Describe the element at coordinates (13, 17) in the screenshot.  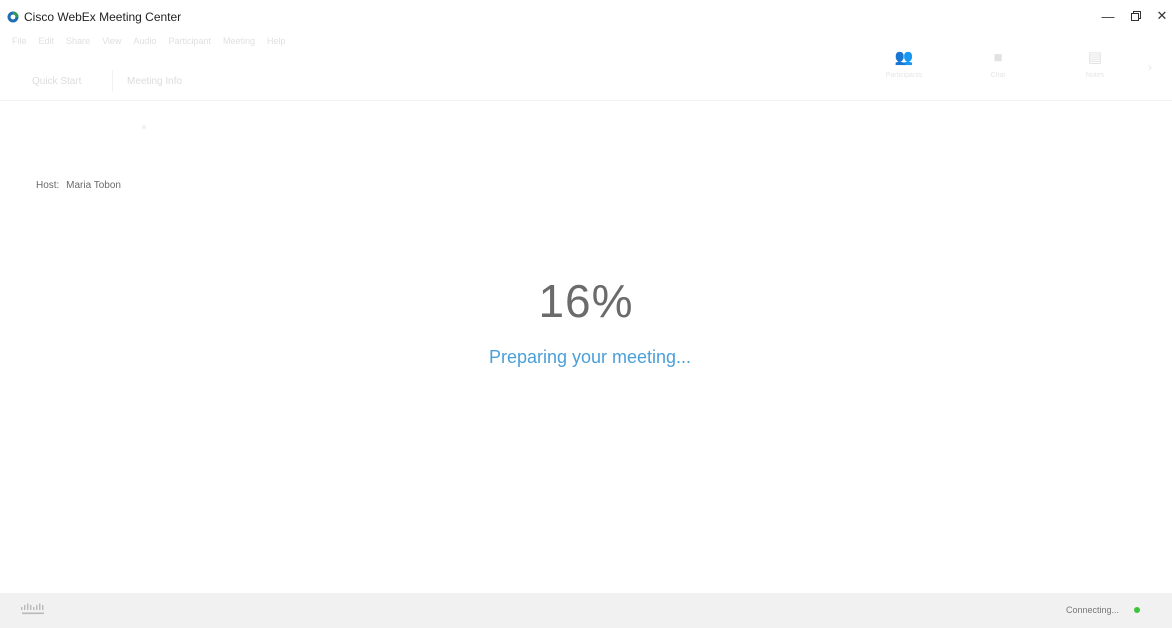
I see `webex-logo-icon` at that location.